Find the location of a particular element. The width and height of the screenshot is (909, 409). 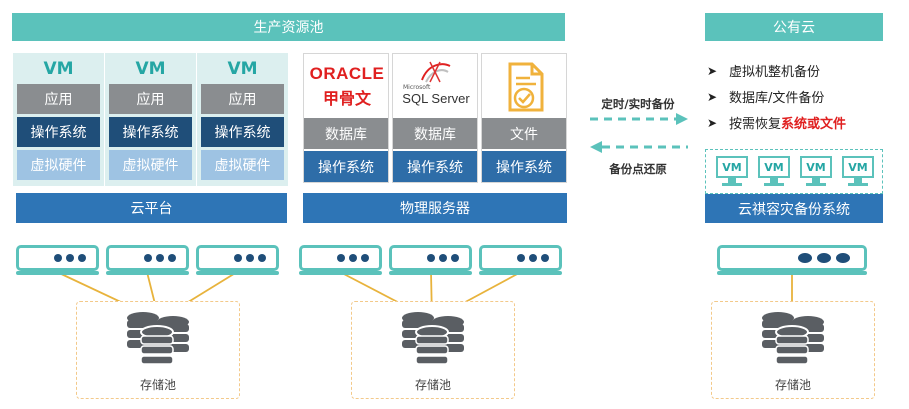

storage-pool-cloud-platform: 存储池 is located at coordinates (158, 350).